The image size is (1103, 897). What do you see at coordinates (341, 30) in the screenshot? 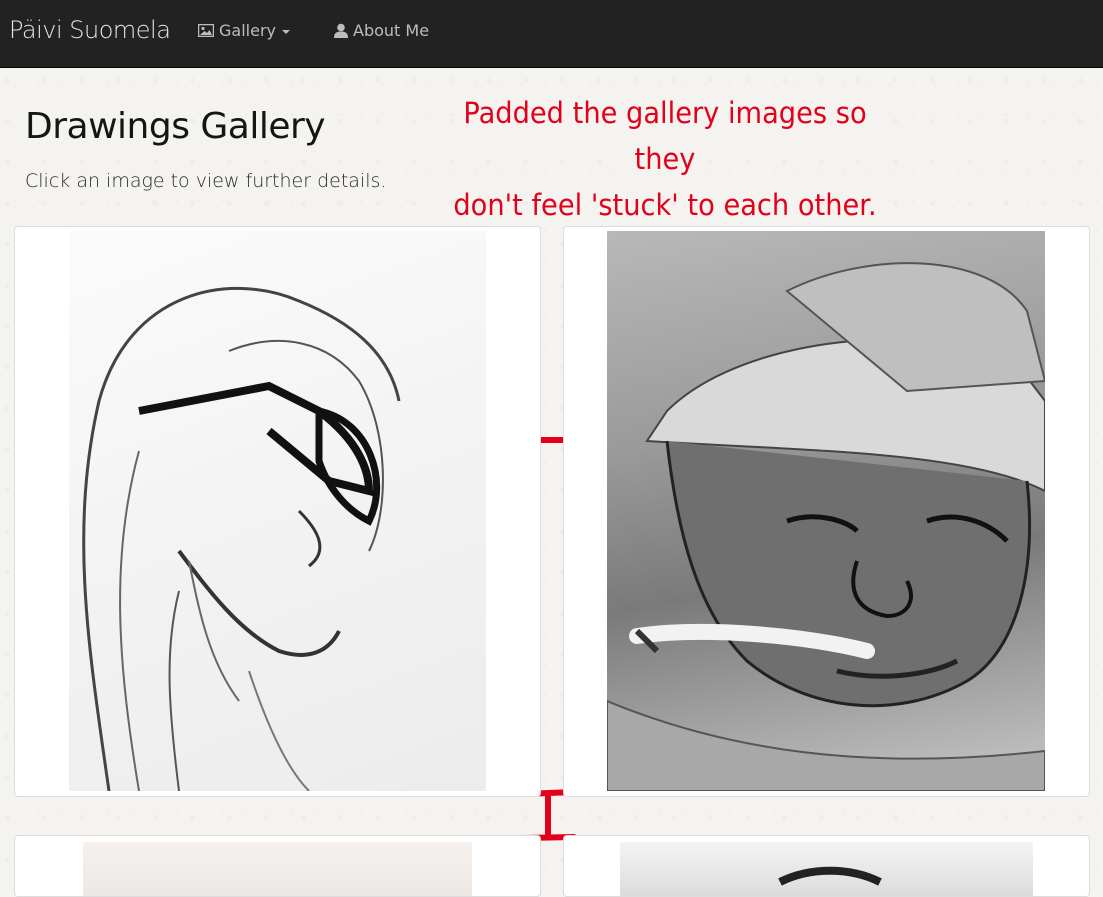
I see `user-icon` at bounding box center [341, 30].